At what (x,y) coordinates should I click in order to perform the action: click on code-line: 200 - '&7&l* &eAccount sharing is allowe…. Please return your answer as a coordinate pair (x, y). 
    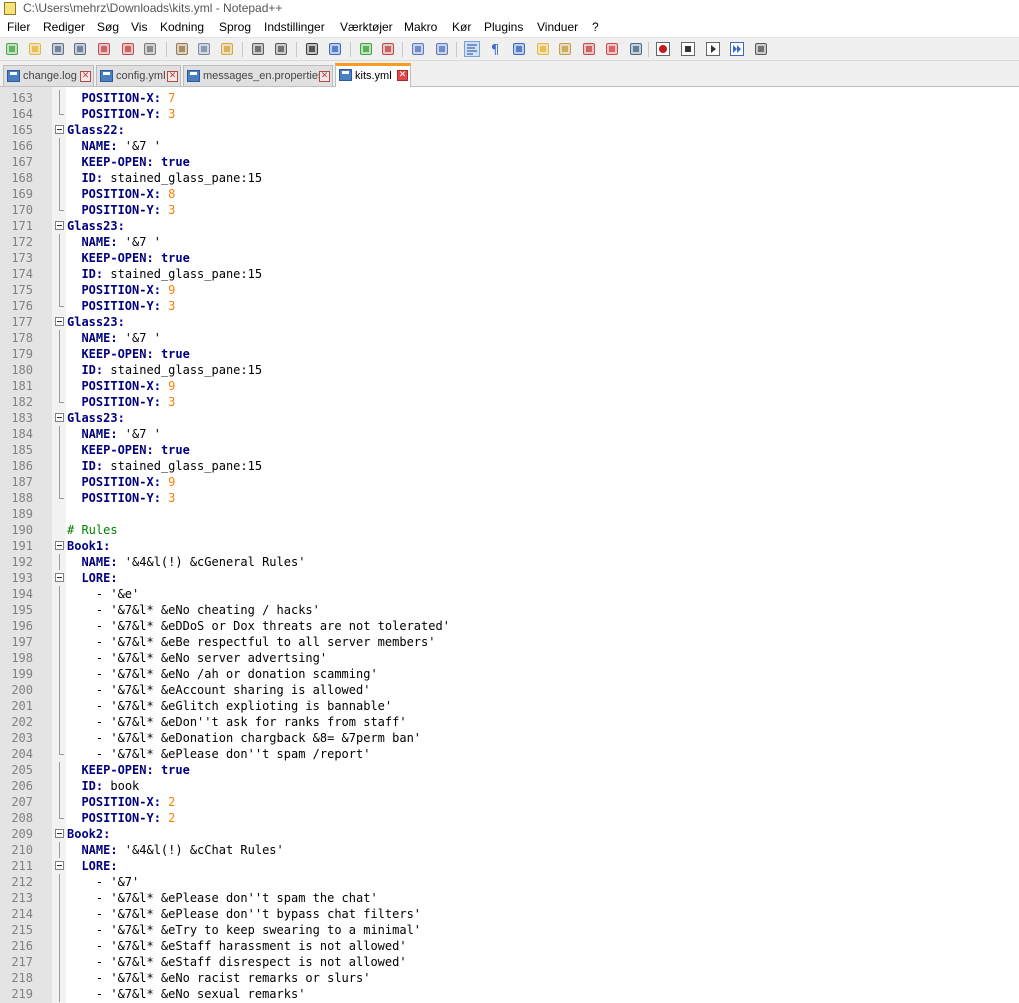
    Looking at the image, I should click on (509, 690).